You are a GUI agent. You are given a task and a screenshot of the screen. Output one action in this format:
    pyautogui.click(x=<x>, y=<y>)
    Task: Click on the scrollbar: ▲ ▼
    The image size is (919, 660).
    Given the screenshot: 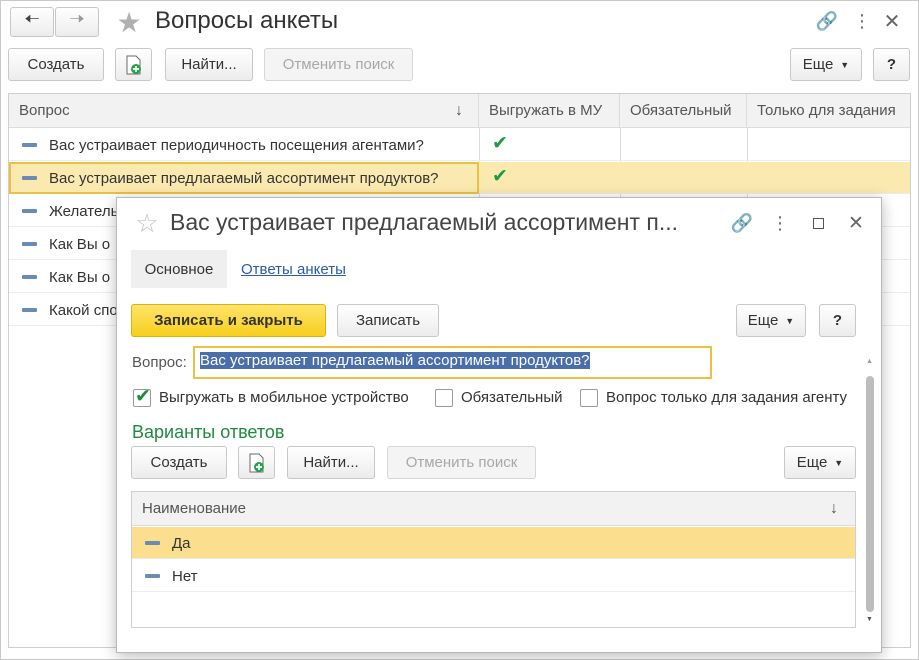 What is the action you would take?
    pyautogui.click(x=870, y=493)
    